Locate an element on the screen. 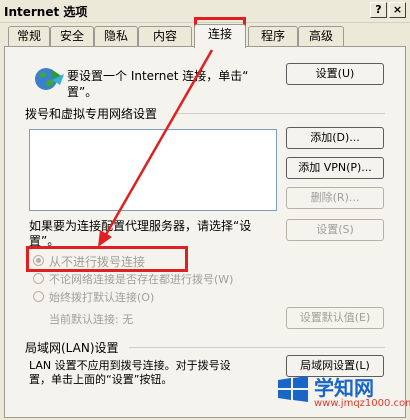  tab-strip: 常规 安全 隐私 内容 连接 程序 高级 is located at coordinates (206, 36).